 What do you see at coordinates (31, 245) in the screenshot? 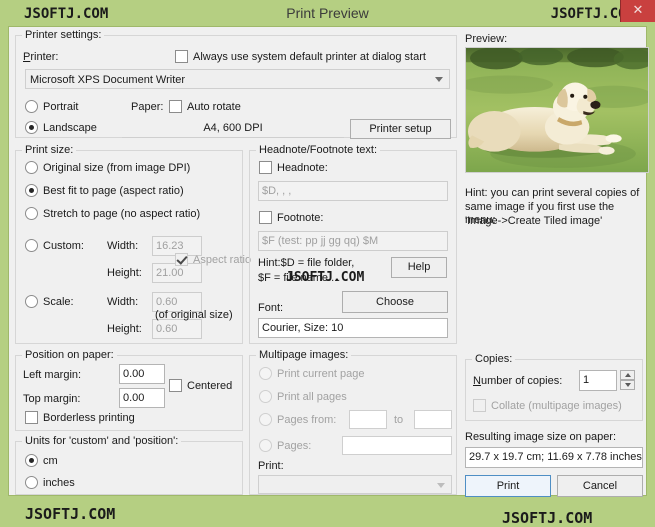
I see `print-size-custom-radio` at bounding box center [31, 245].